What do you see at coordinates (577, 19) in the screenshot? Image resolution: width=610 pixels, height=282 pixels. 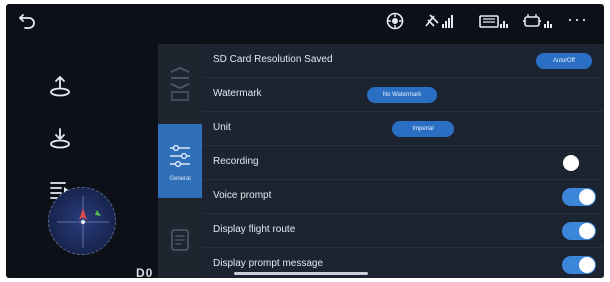 I see `more-dots-icon: ···` at bounding box center [577, 19].